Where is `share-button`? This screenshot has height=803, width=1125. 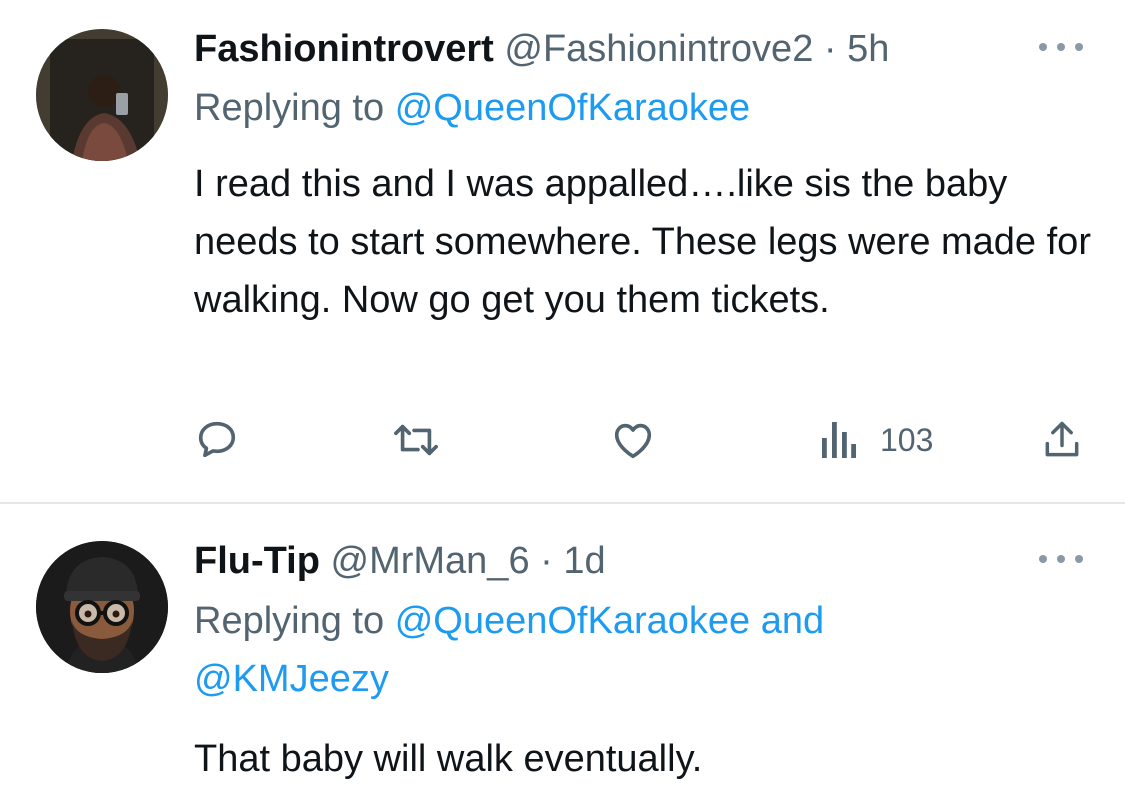 share-button is located at coordinates (1062, 440).